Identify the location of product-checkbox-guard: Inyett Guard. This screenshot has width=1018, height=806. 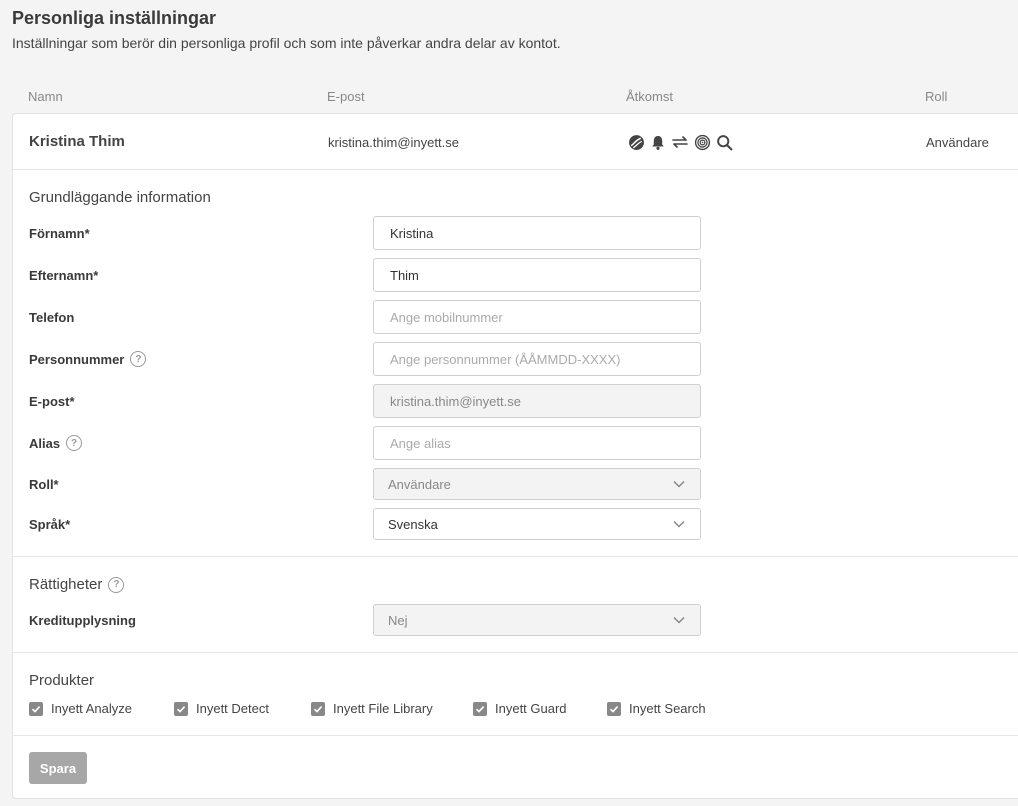
(520, 708).